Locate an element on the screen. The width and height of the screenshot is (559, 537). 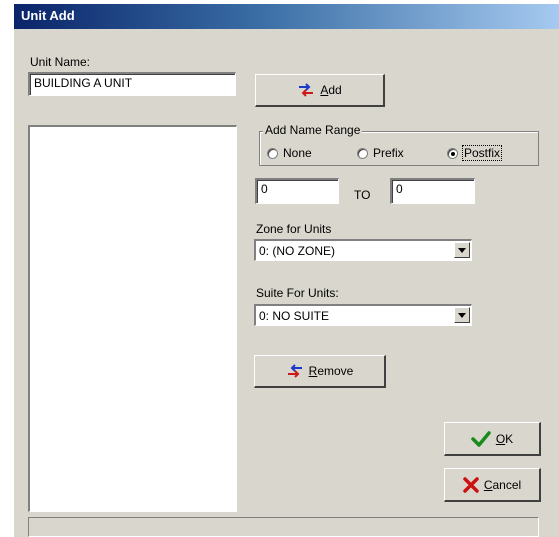
zone-select: 0: (NO ZONE) is located at coordinates (363, 250).